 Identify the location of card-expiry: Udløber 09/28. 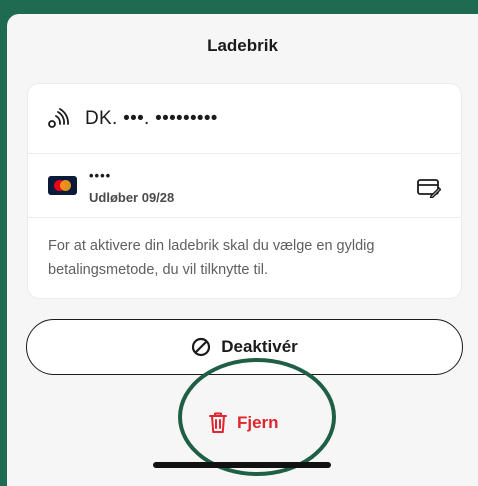
(132, 197).